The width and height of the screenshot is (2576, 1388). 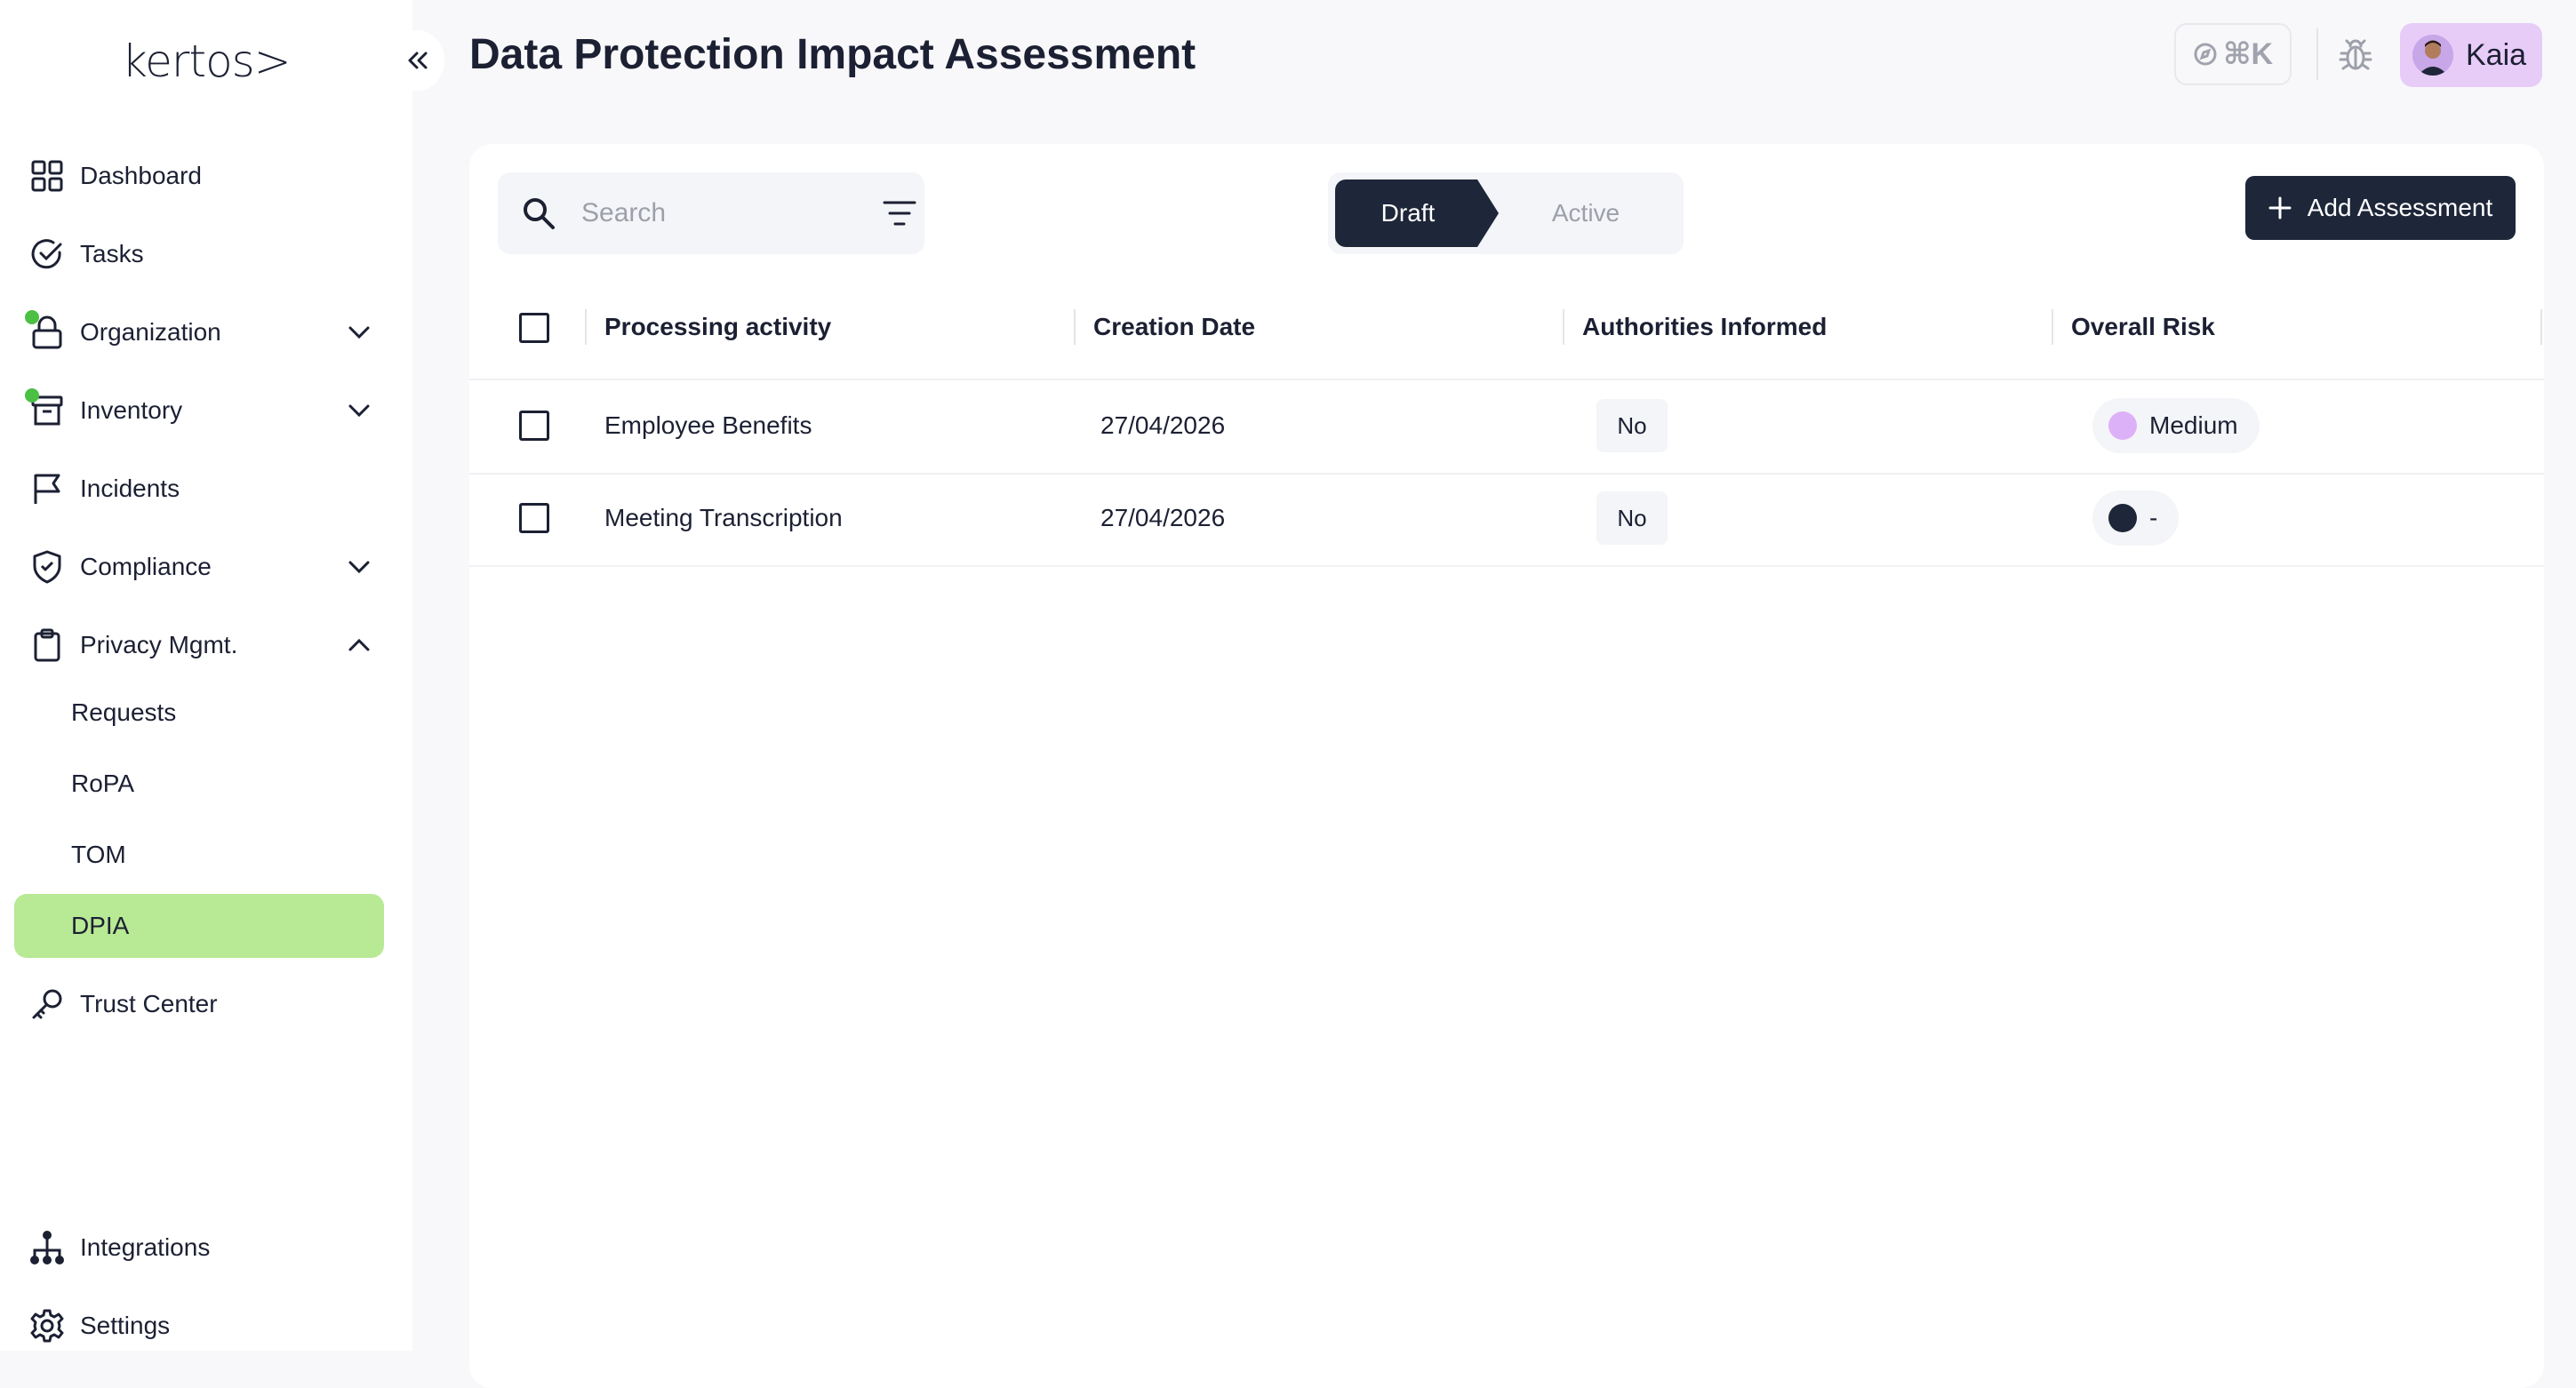 What do you see at coordinates (717, 327) in the screenshot?
I see `column-header-processing-activity: Processing activity` at bounding box center [717, 327].